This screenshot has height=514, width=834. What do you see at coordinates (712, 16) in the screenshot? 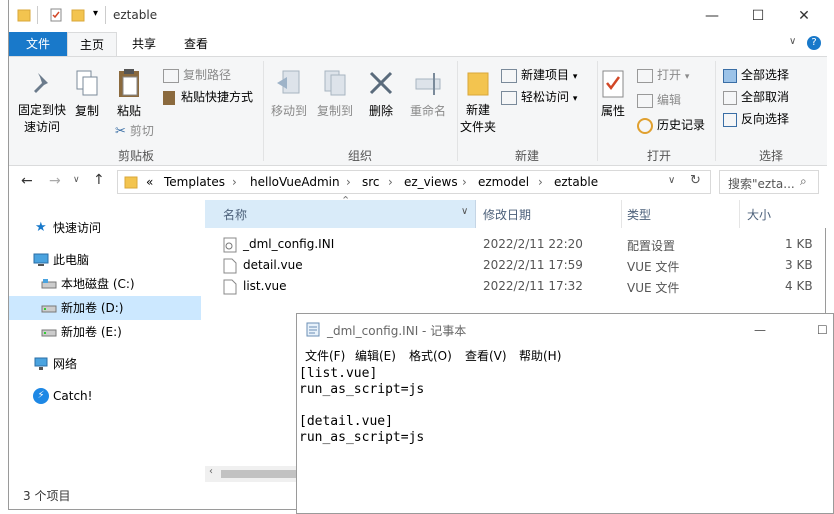
I see `minimize-button: —` at bounding box center [712, 16].